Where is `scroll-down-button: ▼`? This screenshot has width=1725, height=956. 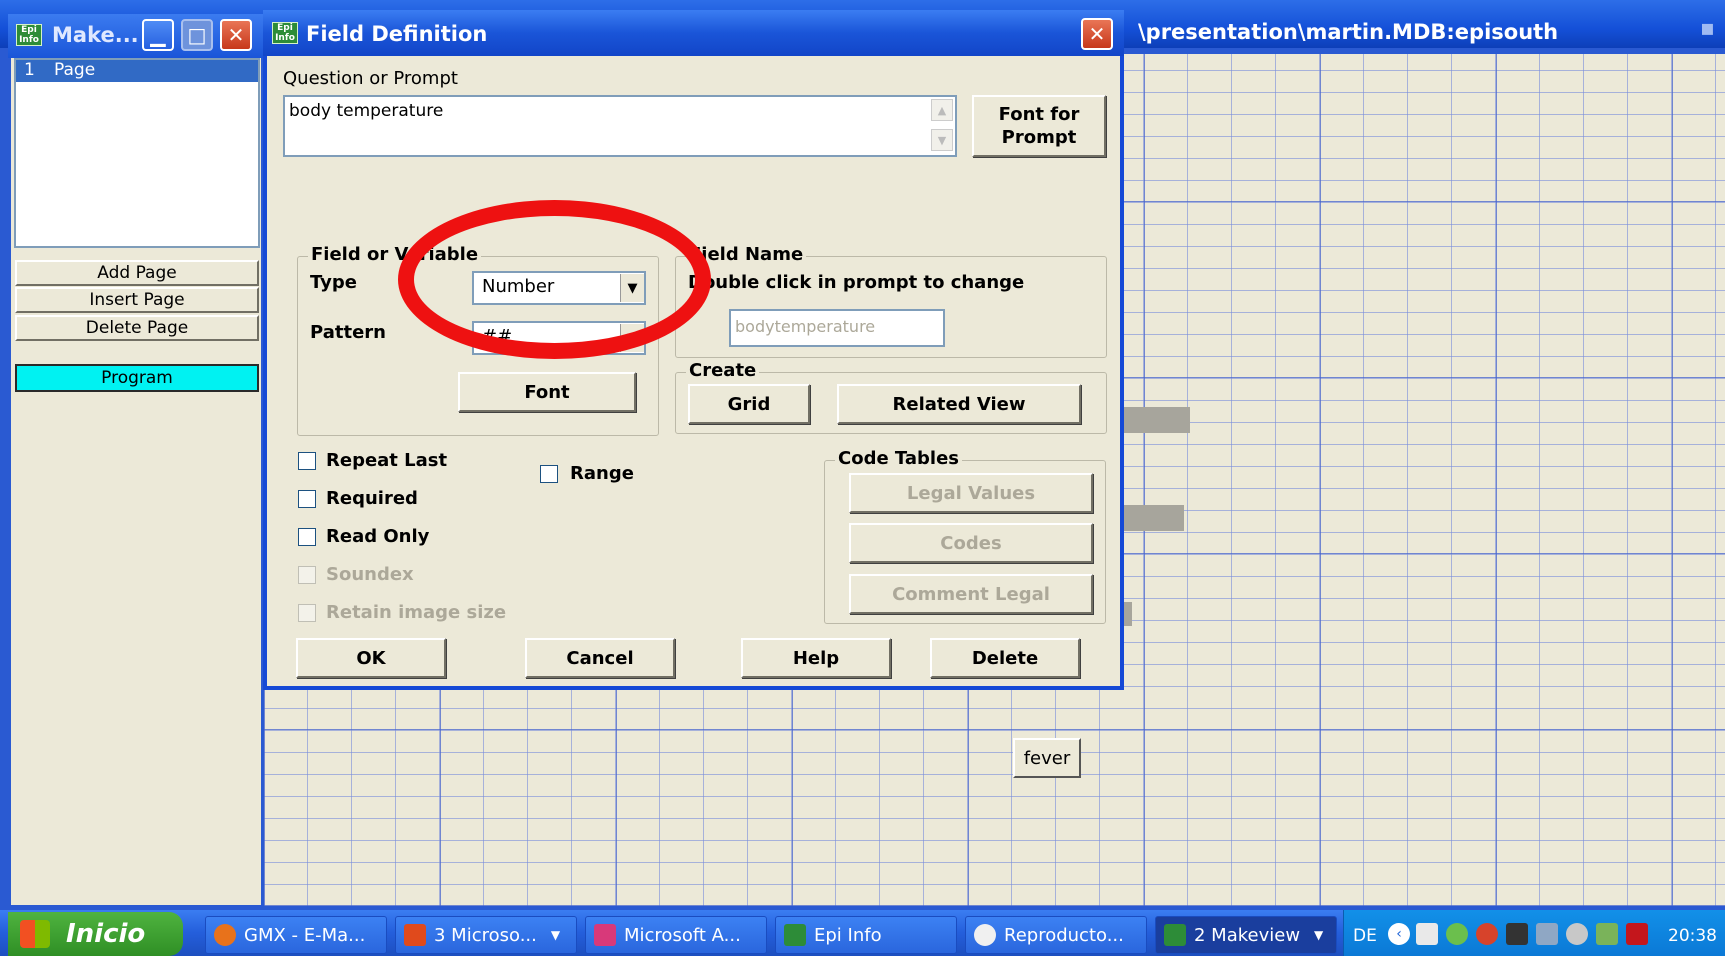
scroll-down-button: ▼ is located at coordinates (942, 140).